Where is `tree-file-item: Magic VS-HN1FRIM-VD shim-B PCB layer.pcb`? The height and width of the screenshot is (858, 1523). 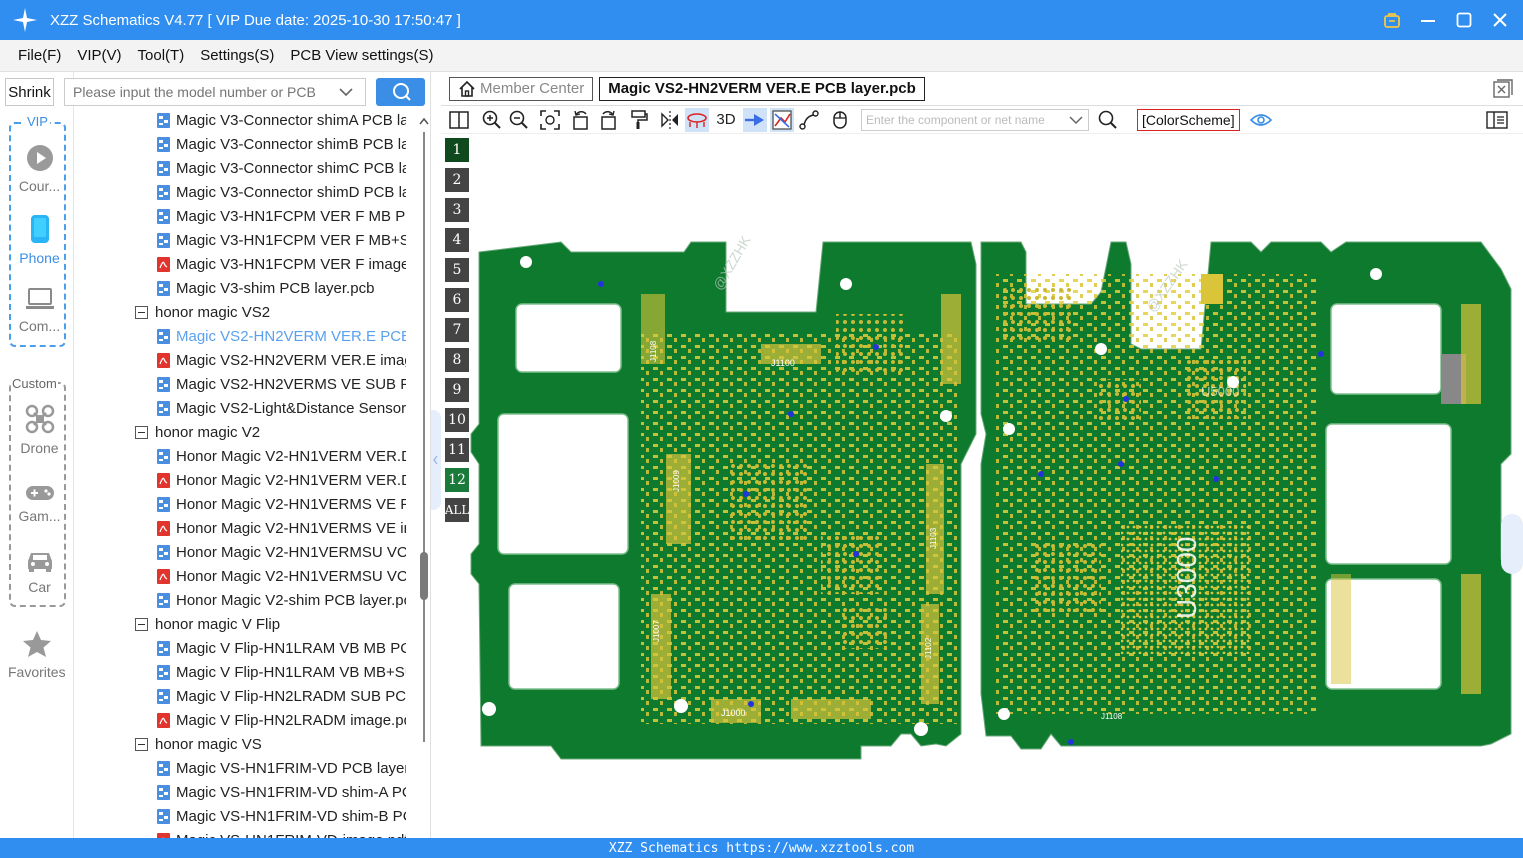 tree-file-item: Magic VS-HN1FRIM-VD shim-B PCB layer.pcb is located at coordinates (281, 816).